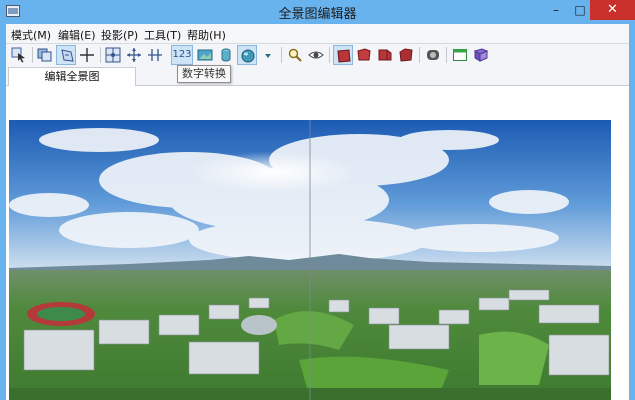 This screenshot has height=400, width=635. Describe the element at coordinates (77, 35) in the screenshot. I see `menu-edit: 编辑(E)` at that location.